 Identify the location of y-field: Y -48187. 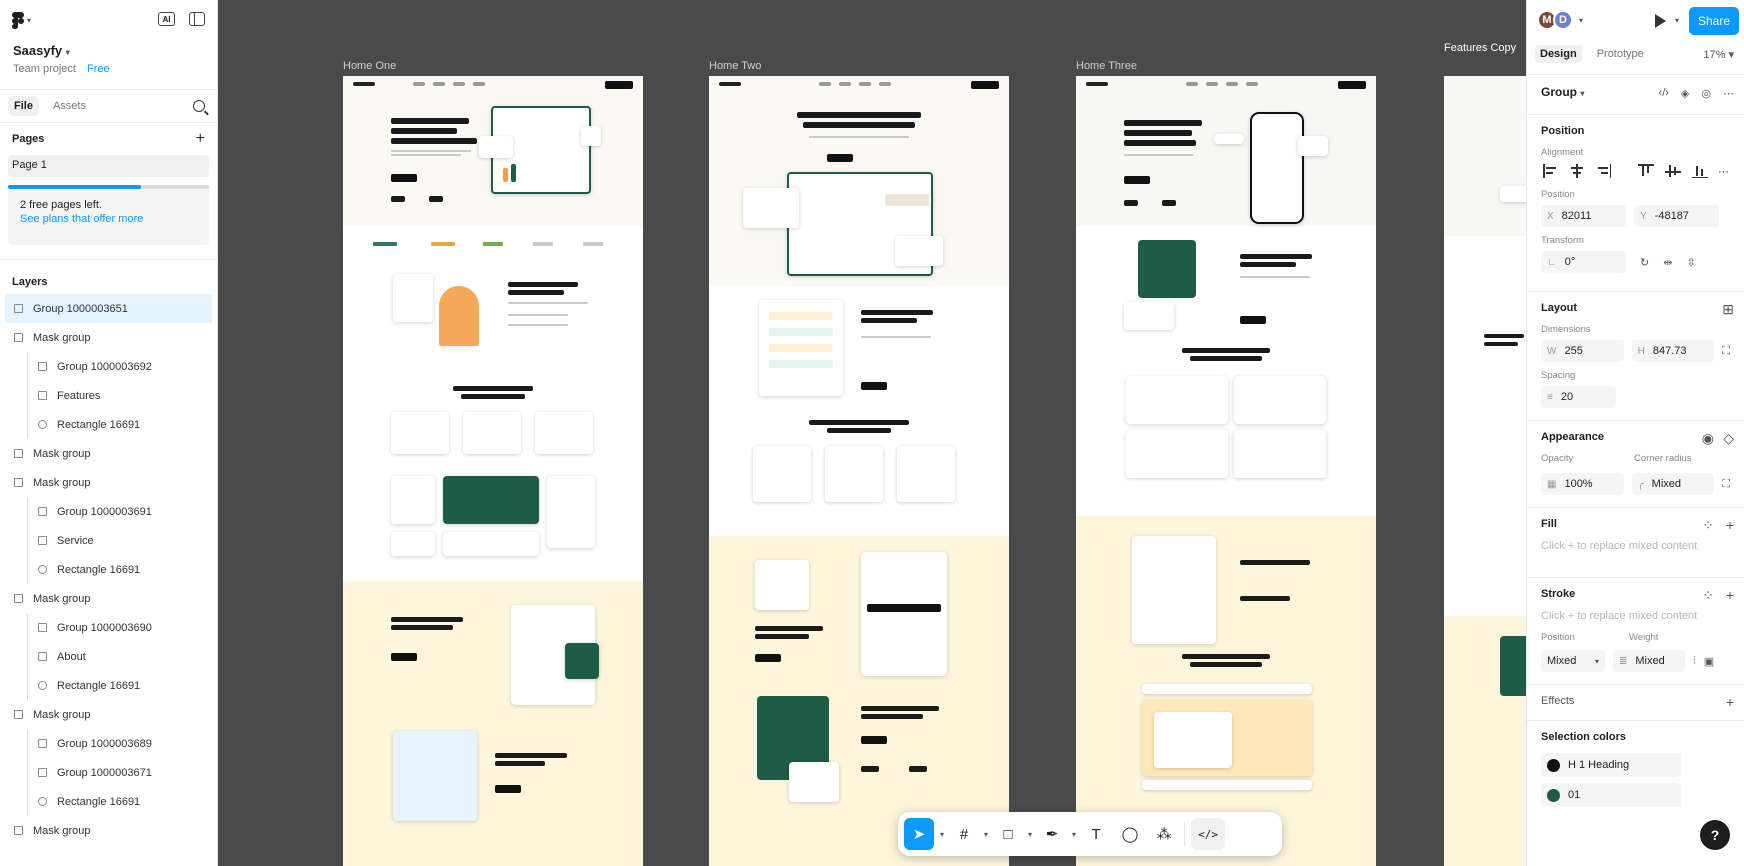
(1676, 216).